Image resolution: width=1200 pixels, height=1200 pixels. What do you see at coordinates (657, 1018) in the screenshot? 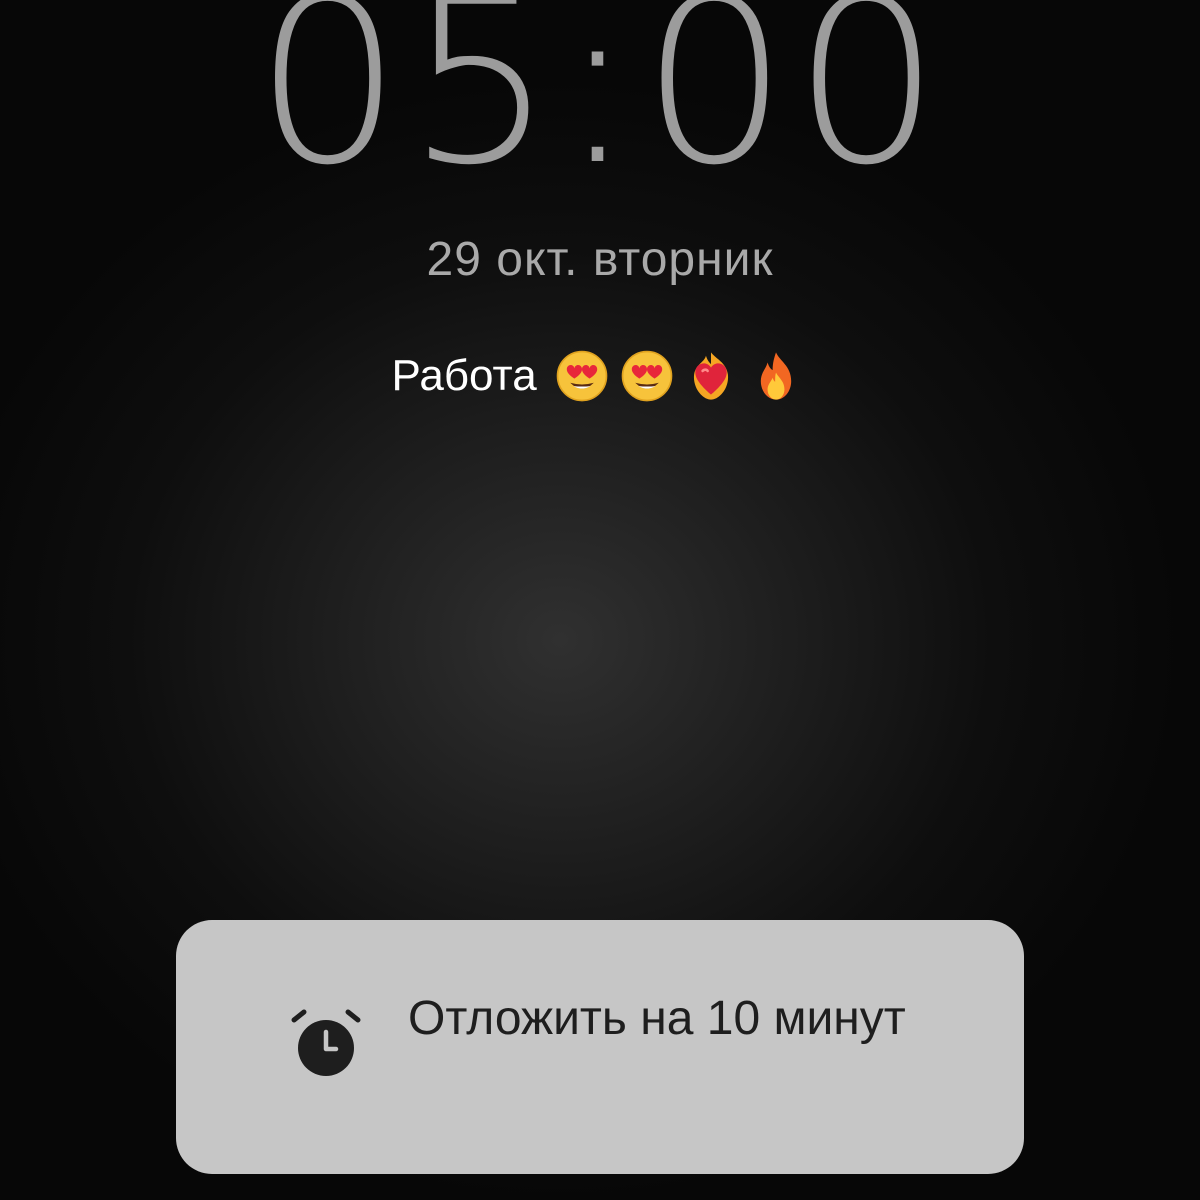
I see `snooze-label: Отложить на 10 минут` at bounding box center [657, 1018].